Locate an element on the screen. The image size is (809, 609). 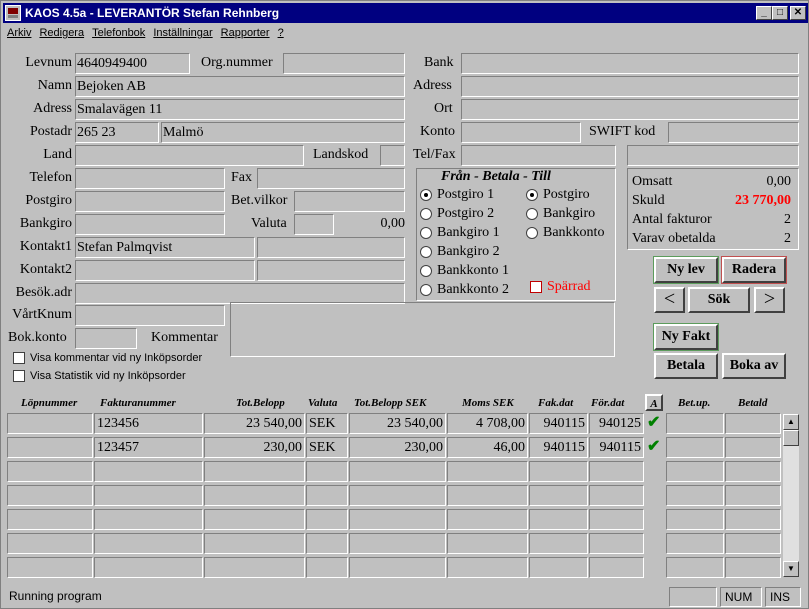
ny-lev-button: Ny lev is located at coordinates (686, 270).